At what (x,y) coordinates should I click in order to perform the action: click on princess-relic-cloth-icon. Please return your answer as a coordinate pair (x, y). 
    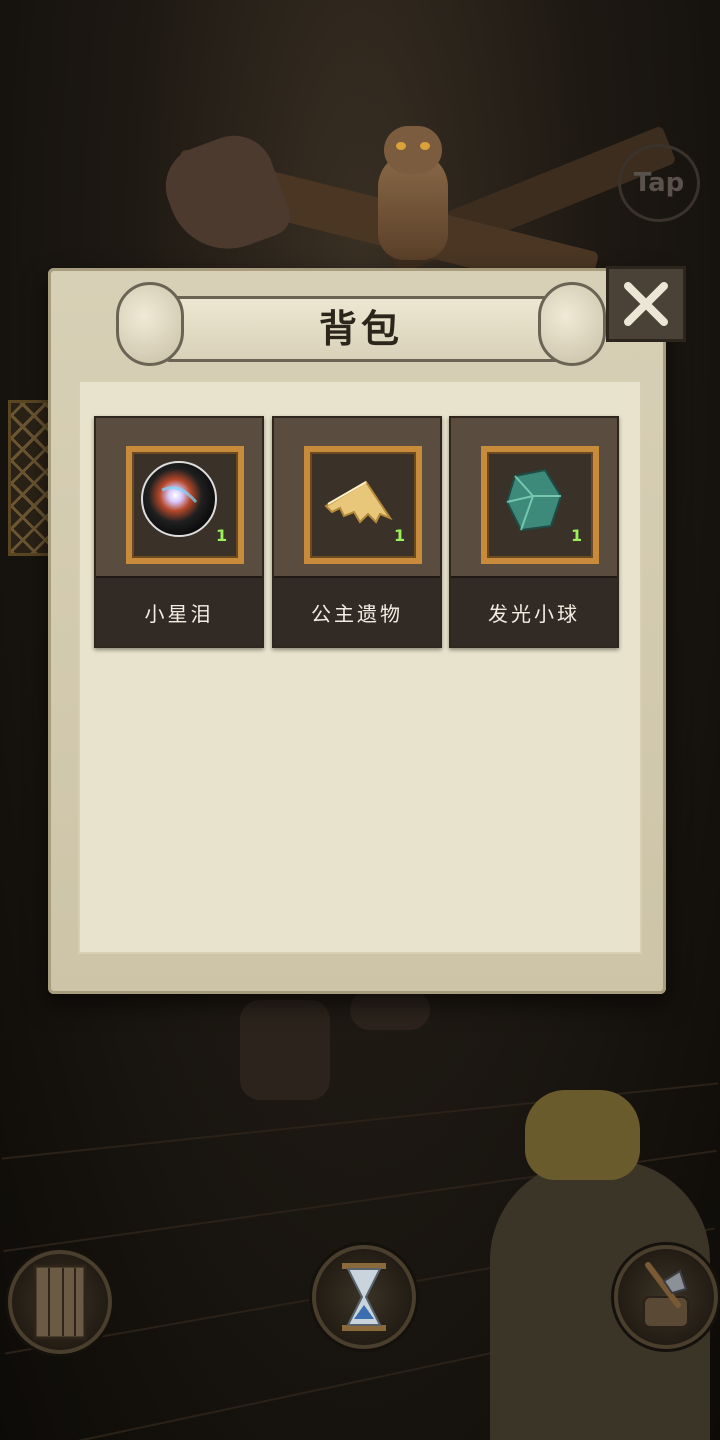
    Looking at the image, I should click on (358, 502).